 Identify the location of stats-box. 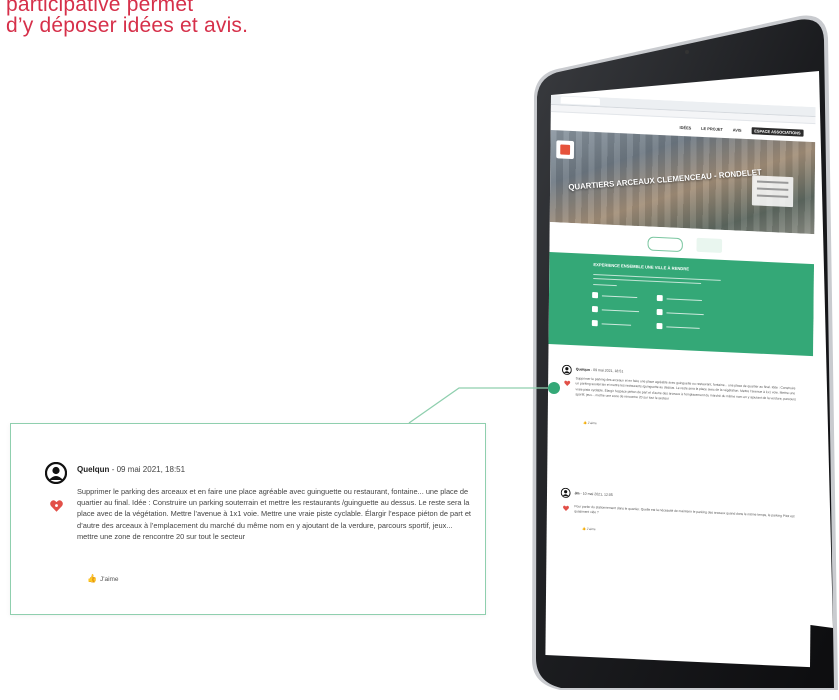
(709, 245).